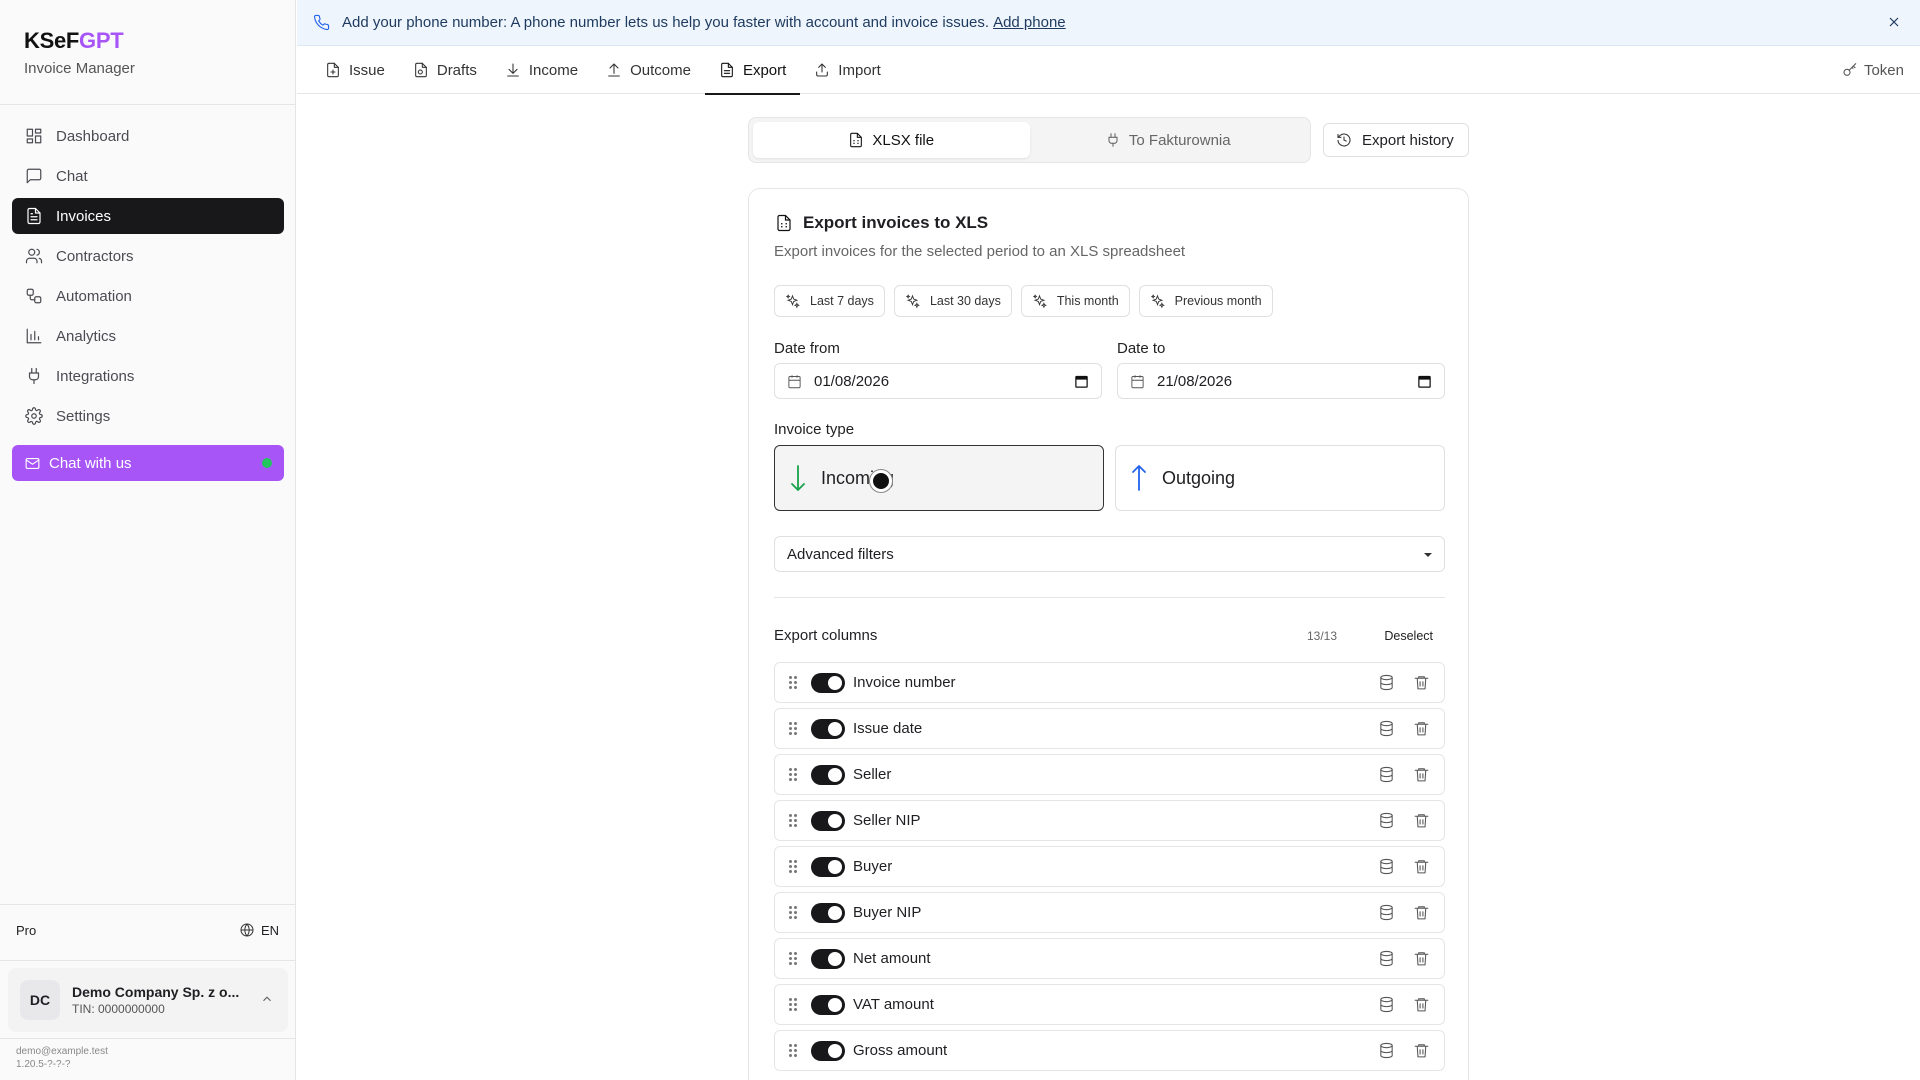 The width and height of the screenshot is (1920, 1080). Describe the element at coordinates (1321, 635) in the screenshot. I see `columns-count: 13/13` at that location.